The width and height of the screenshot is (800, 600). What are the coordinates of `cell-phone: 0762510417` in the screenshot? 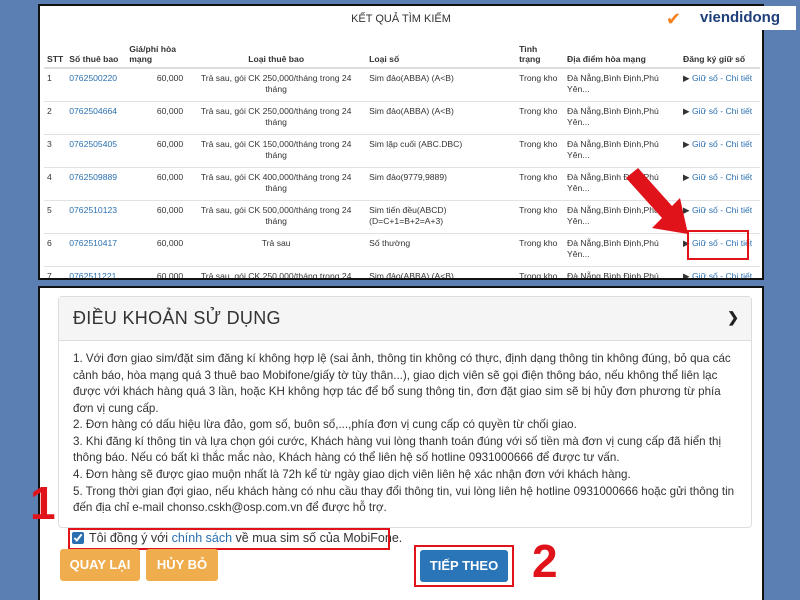 It's located at (96, 249).